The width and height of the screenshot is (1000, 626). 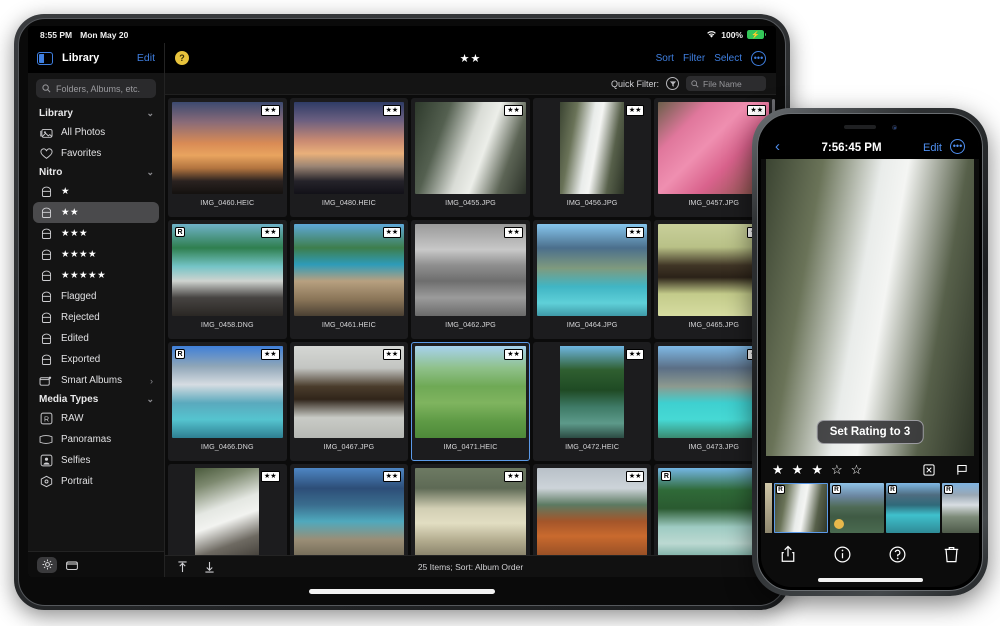 I want to click on filter-button: Filter, so click(x=694, y=58).